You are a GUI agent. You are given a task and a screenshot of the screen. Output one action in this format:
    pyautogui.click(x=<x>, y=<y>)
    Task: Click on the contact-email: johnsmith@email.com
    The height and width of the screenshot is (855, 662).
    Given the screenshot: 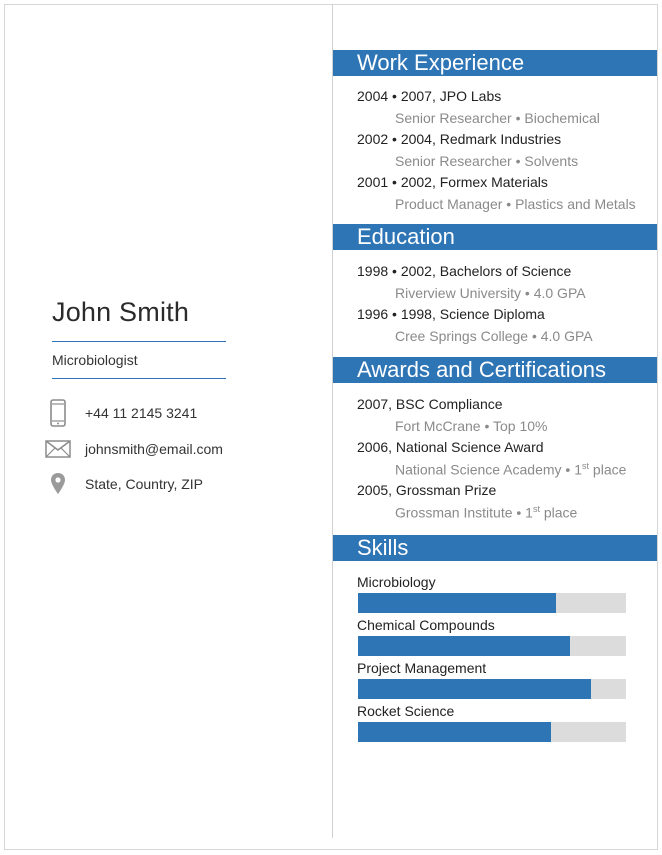 What is the action you would take?
    pyautogui.click(x=174, y=449)
    